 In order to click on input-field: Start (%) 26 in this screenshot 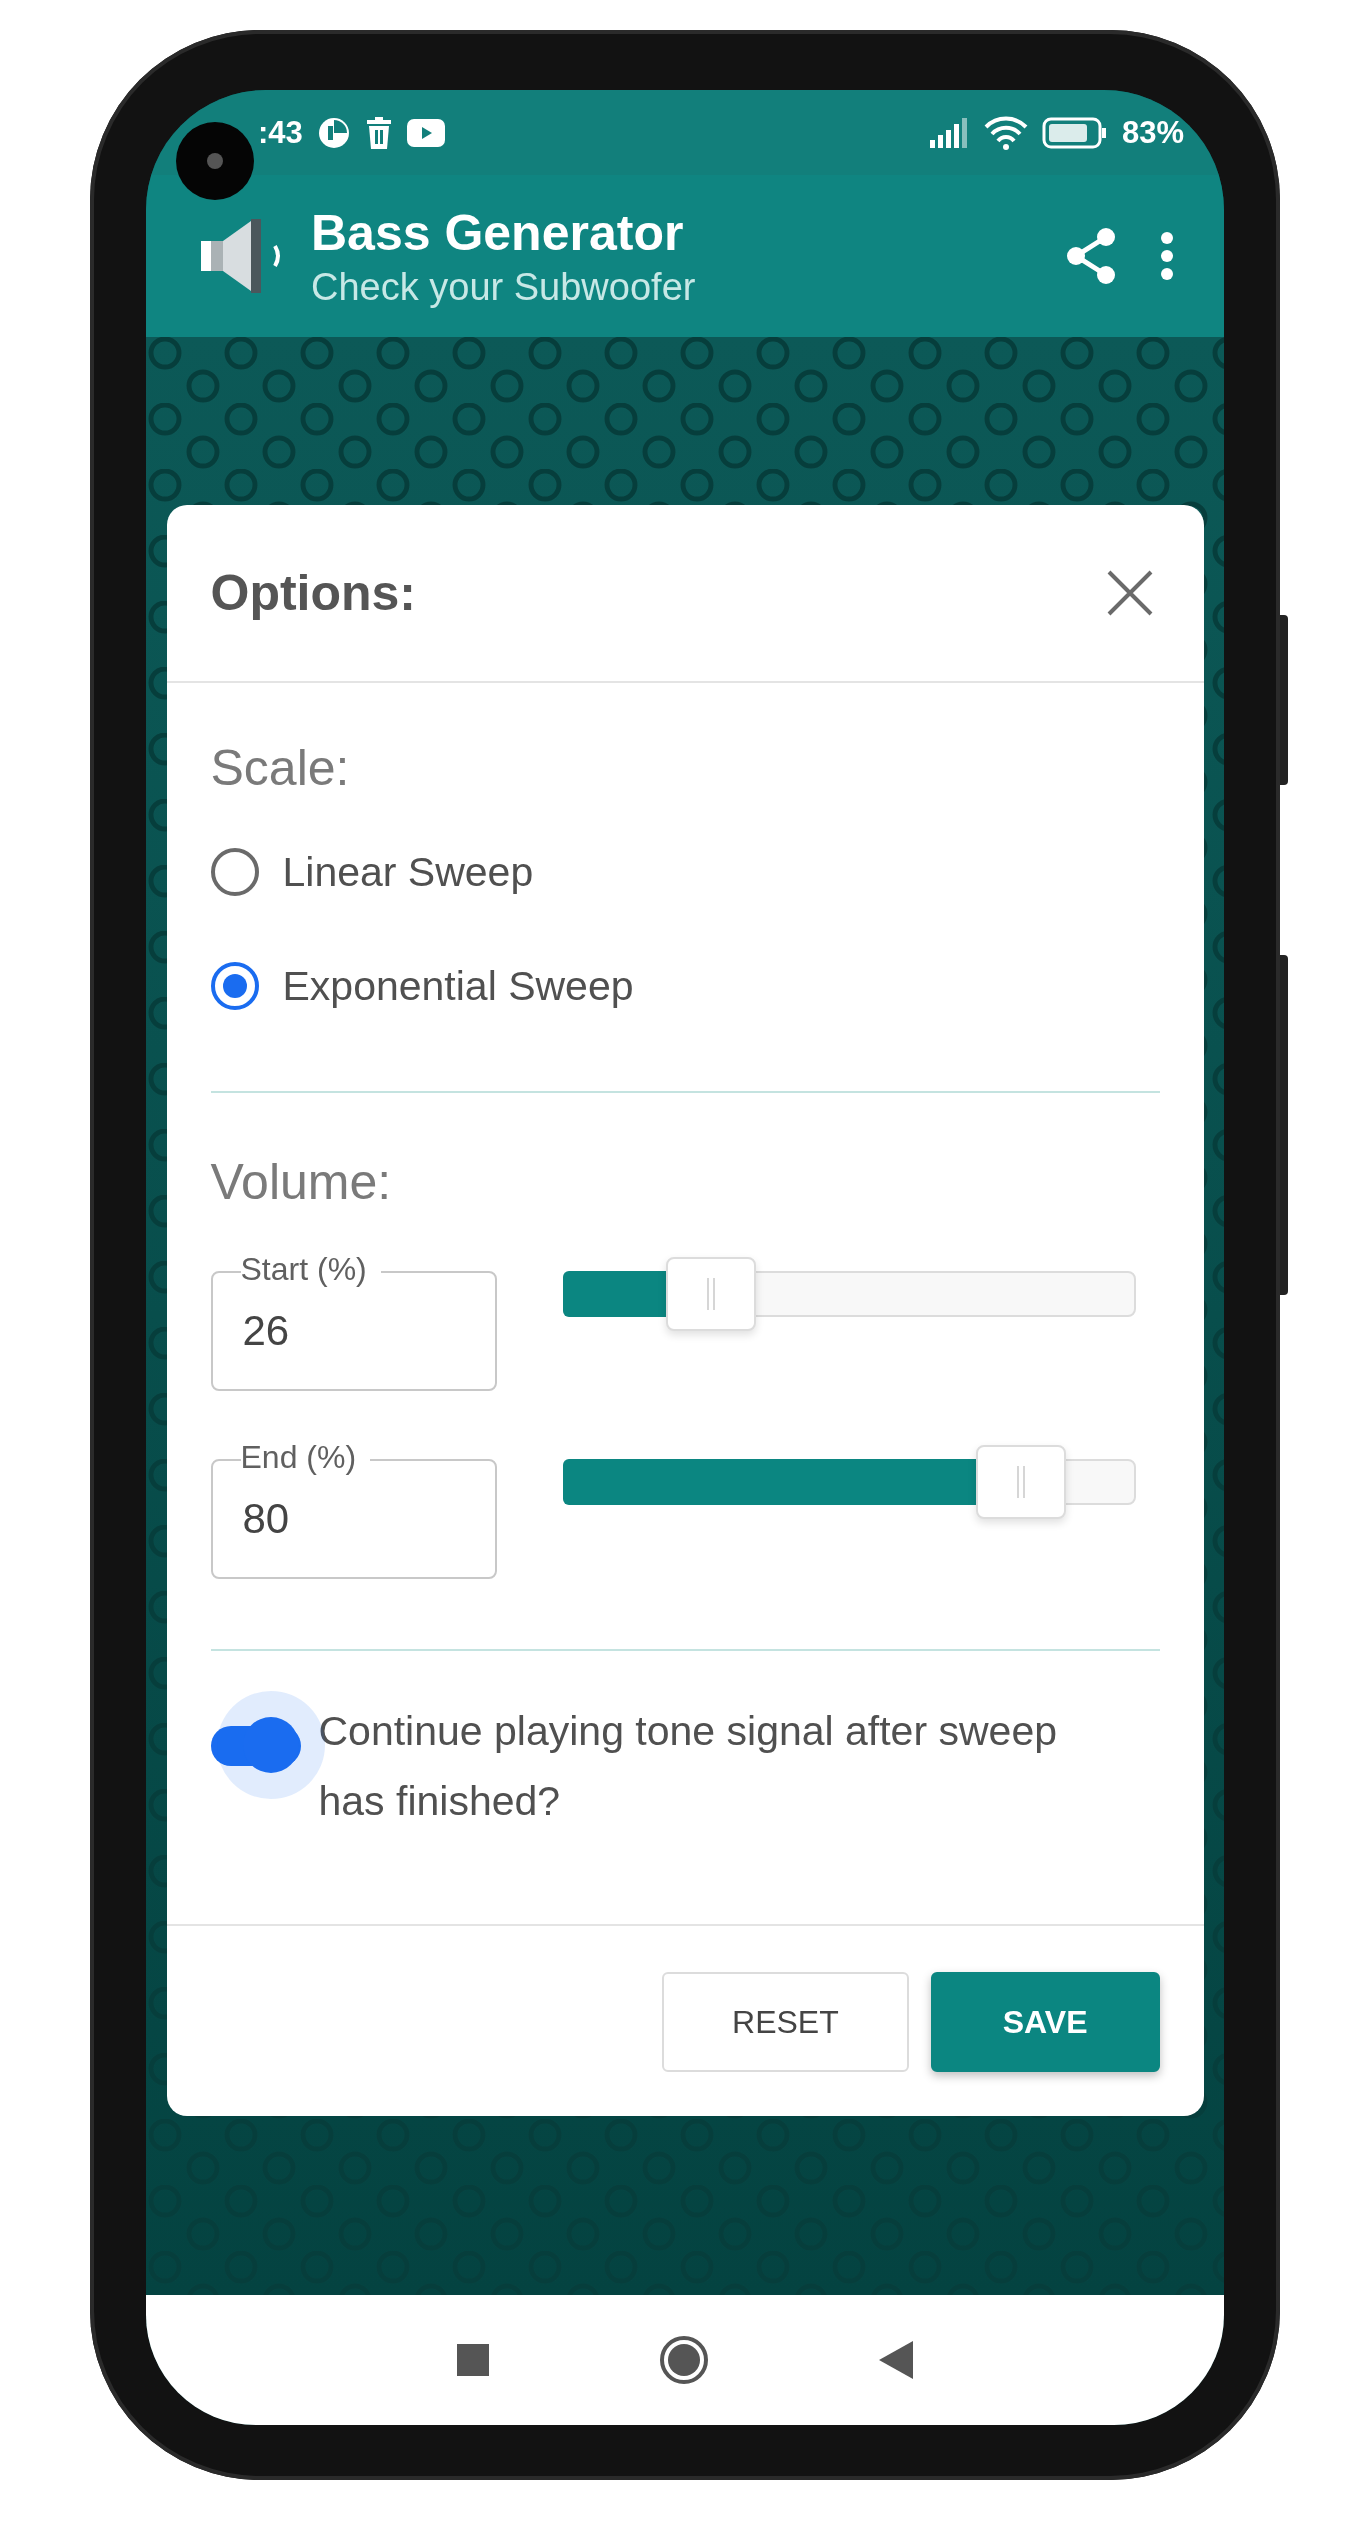, I will do `click(353, 1320)`.